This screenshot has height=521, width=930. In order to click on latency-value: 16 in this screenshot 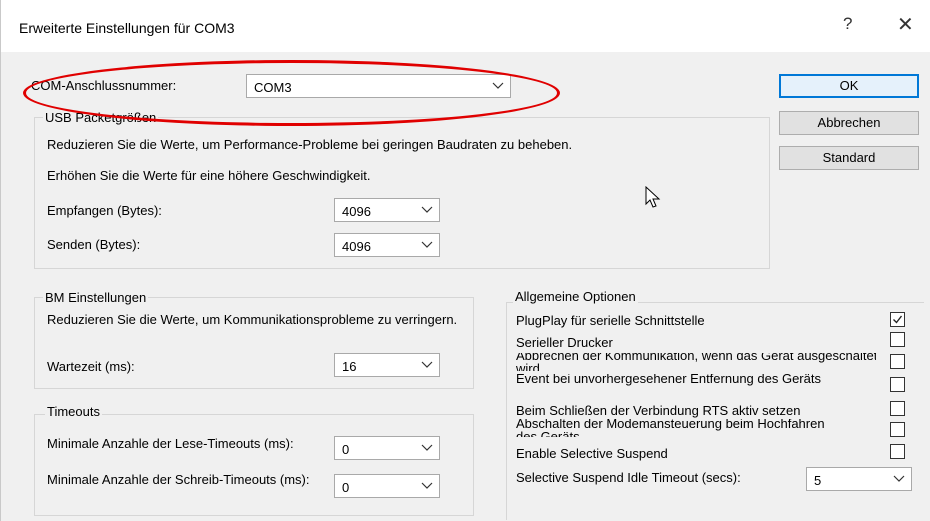, I will do `click(349, 366)`.